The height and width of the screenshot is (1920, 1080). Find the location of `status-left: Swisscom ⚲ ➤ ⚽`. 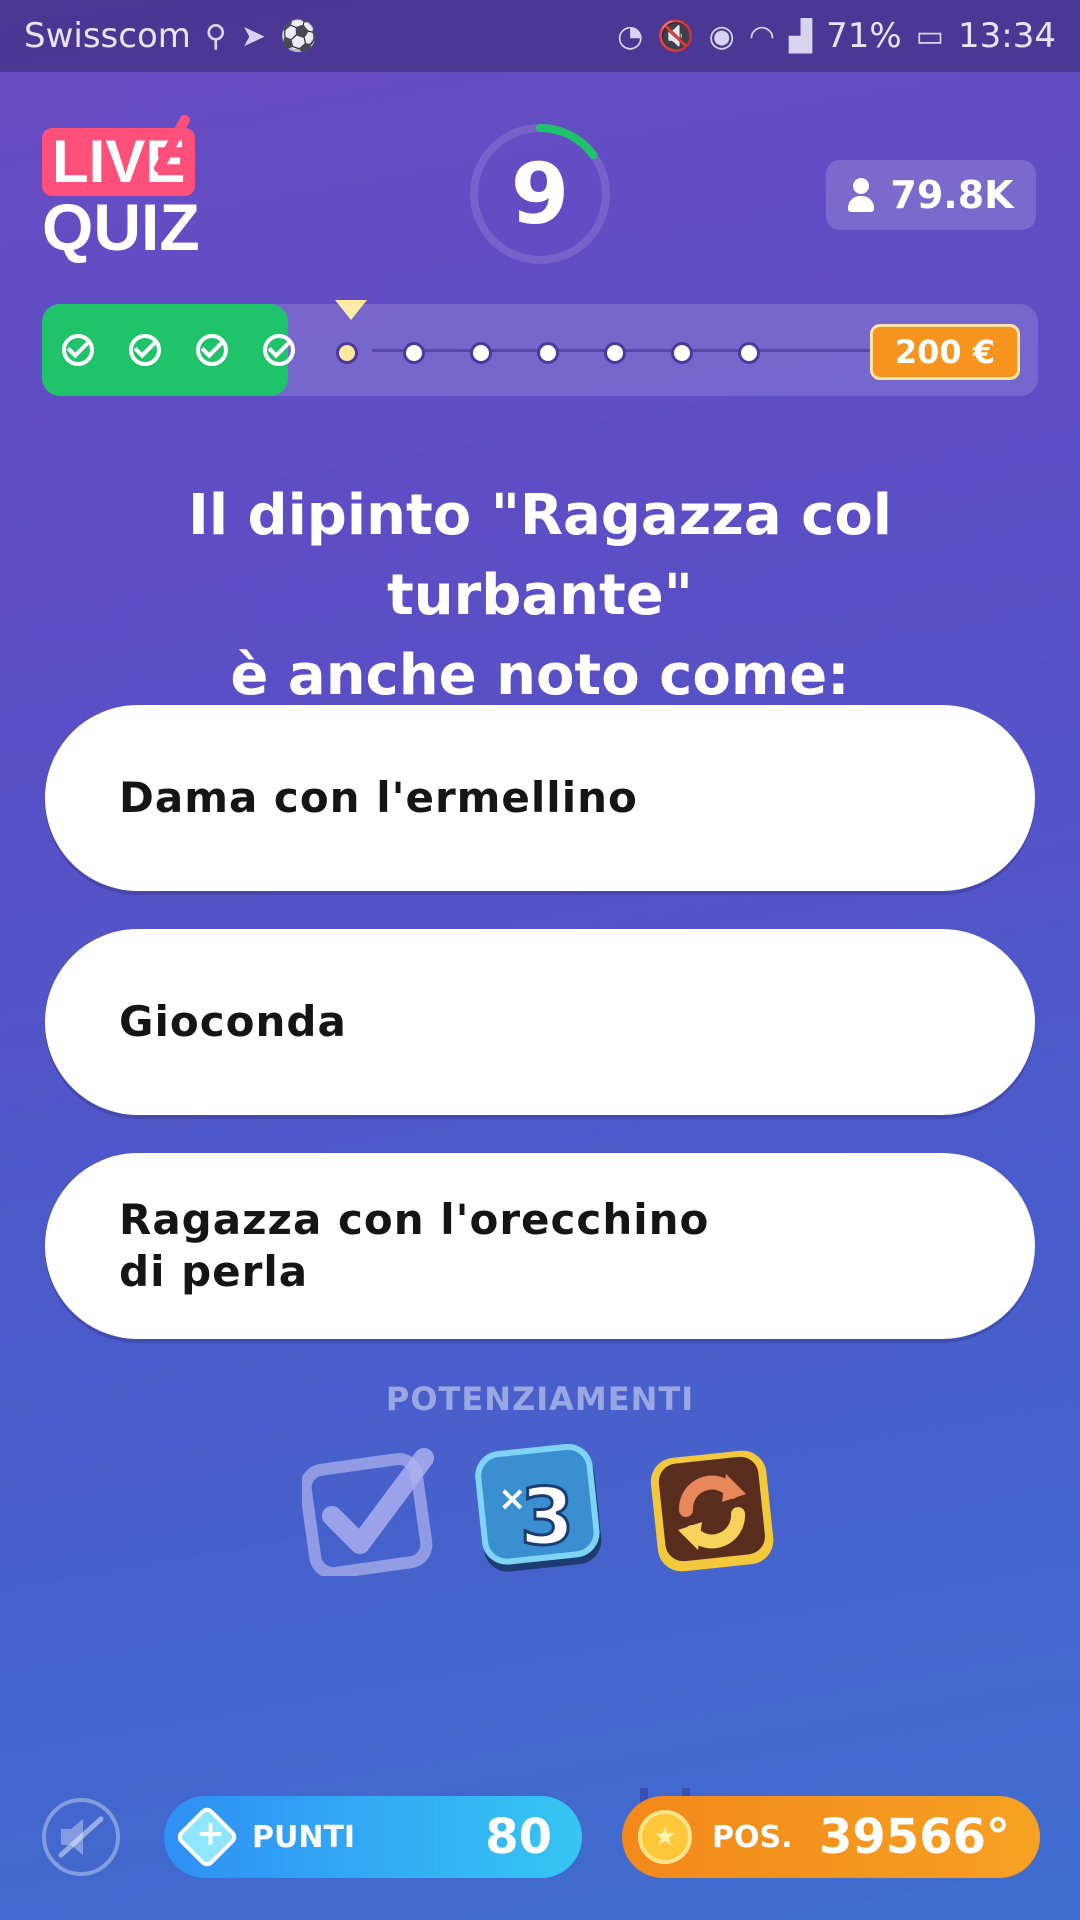

status-left: Swisscom ⚲ ➤ ⚽ is located at coordinates (170, 36).